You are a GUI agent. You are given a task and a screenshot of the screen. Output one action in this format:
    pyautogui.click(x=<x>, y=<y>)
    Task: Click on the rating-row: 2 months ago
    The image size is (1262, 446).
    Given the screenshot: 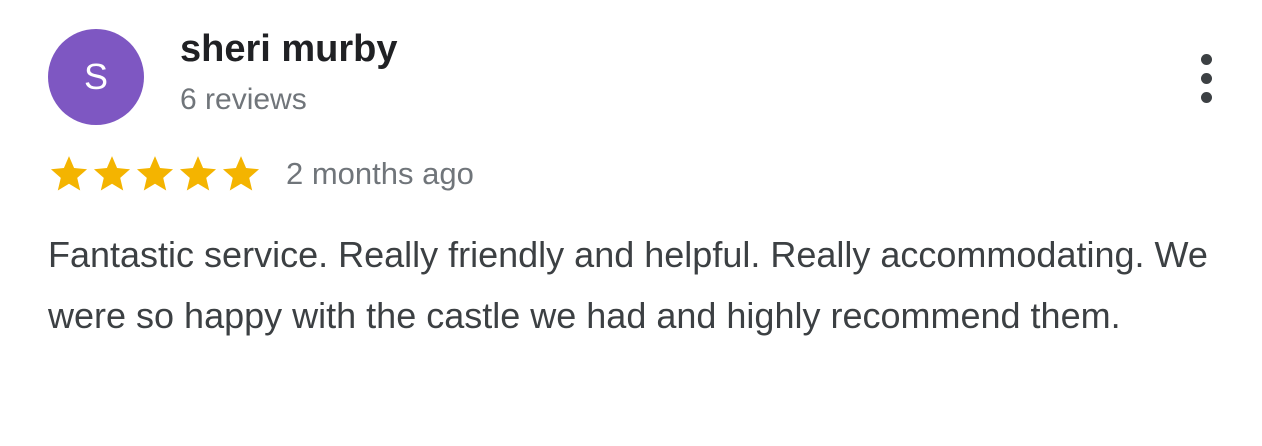 What is the action you would take?
    pyautogui.click(x=261, y=174)
    